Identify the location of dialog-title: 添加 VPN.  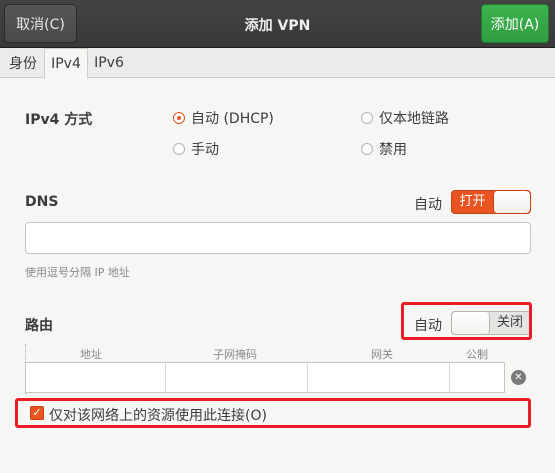
(277, 26).